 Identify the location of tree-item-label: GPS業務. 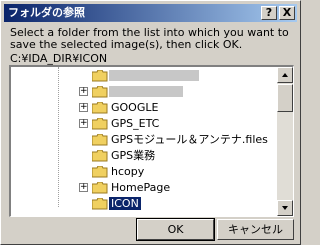
(133, 155).